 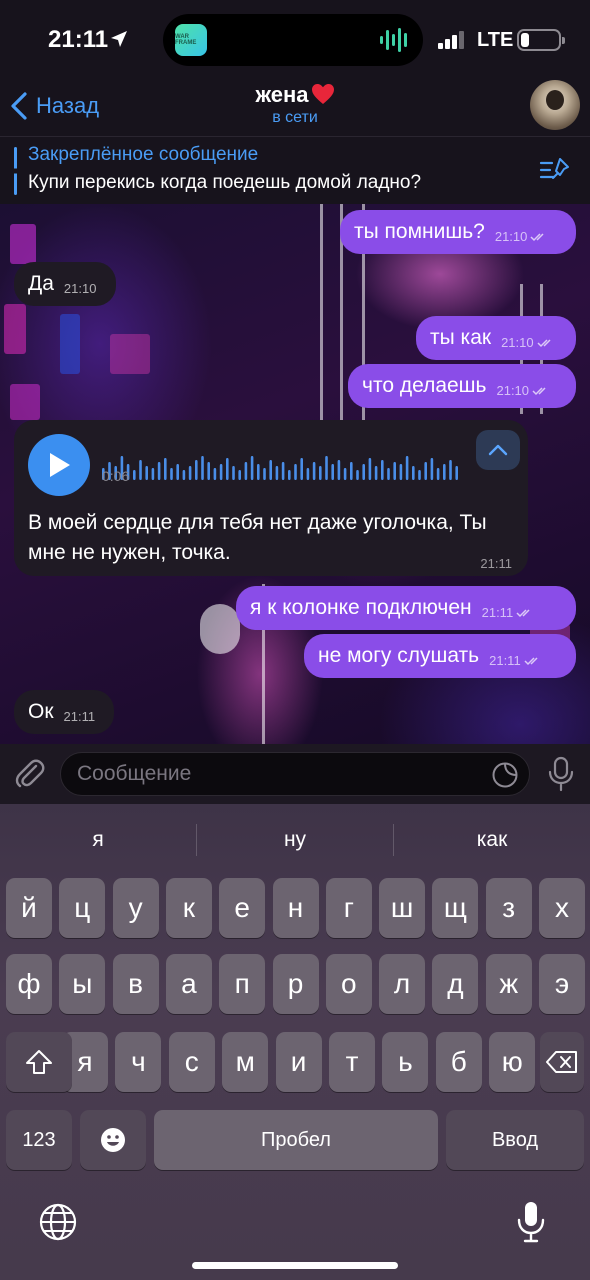 I want to click on island-app-icon: WAR FRAME, so click(x=191, y=40).